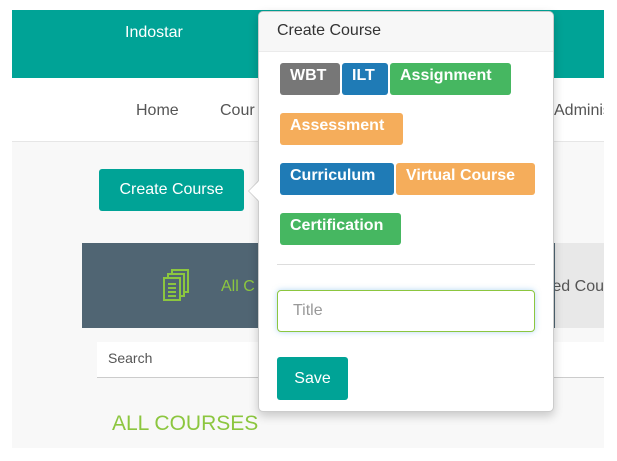  I want to click on tab-completed-courses: ed Cou, so click(579, 287).